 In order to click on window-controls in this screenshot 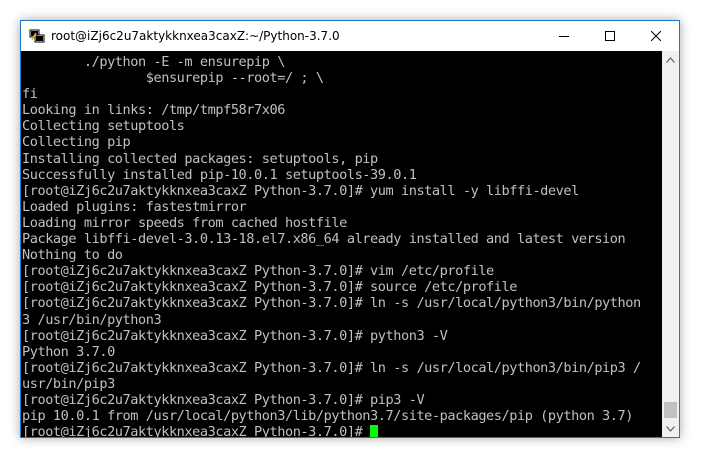, I will do `click(610, 36)`.